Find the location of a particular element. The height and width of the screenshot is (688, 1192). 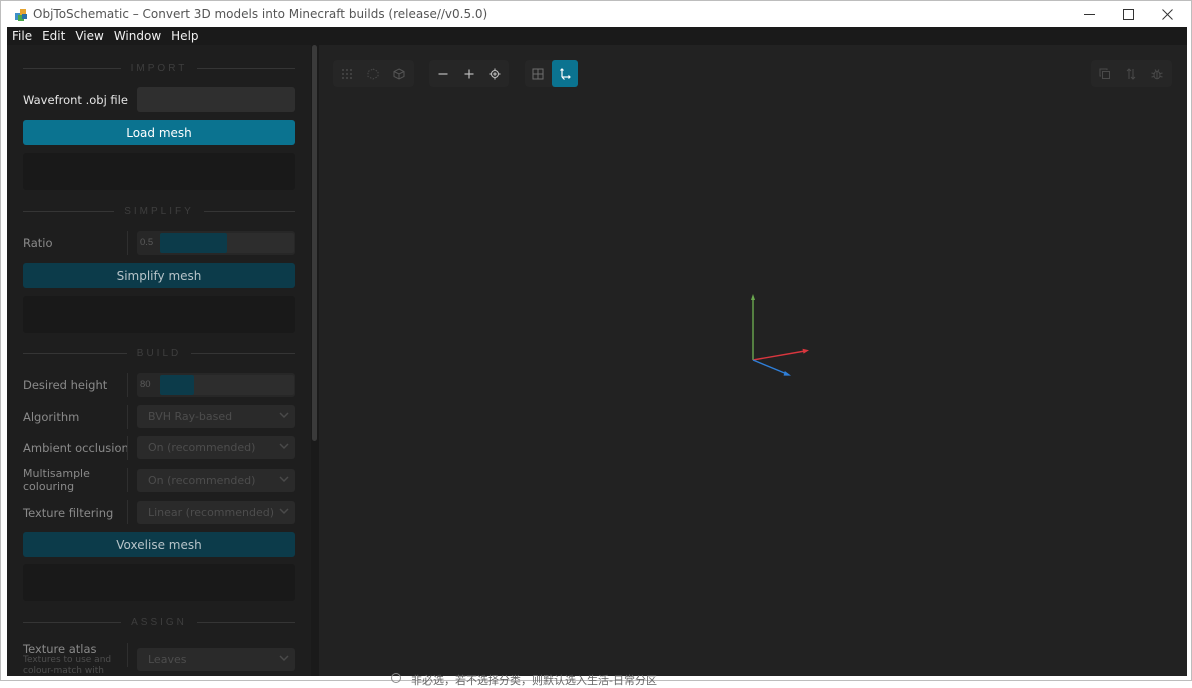

algorithm-select: BVH Ray-based is located at coordinates (216, 416).